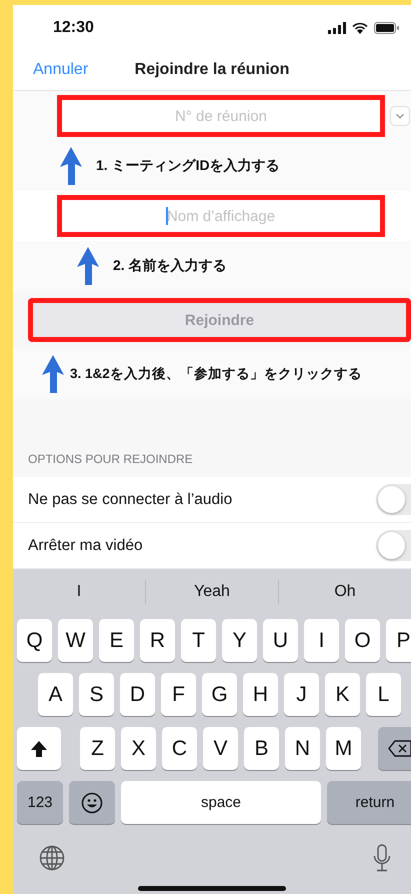  I want to click on key: U, so click(280, 640).